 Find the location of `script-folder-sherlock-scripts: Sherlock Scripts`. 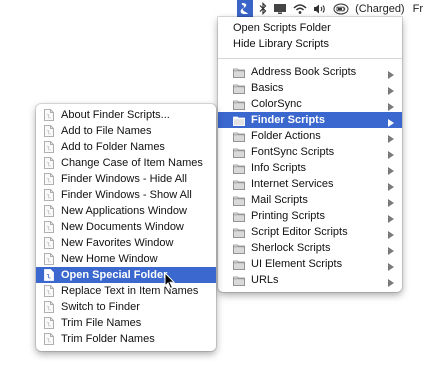

script-folder-sherlock-scripts: Sherlock Scripts is located at coordinates (310, 248).